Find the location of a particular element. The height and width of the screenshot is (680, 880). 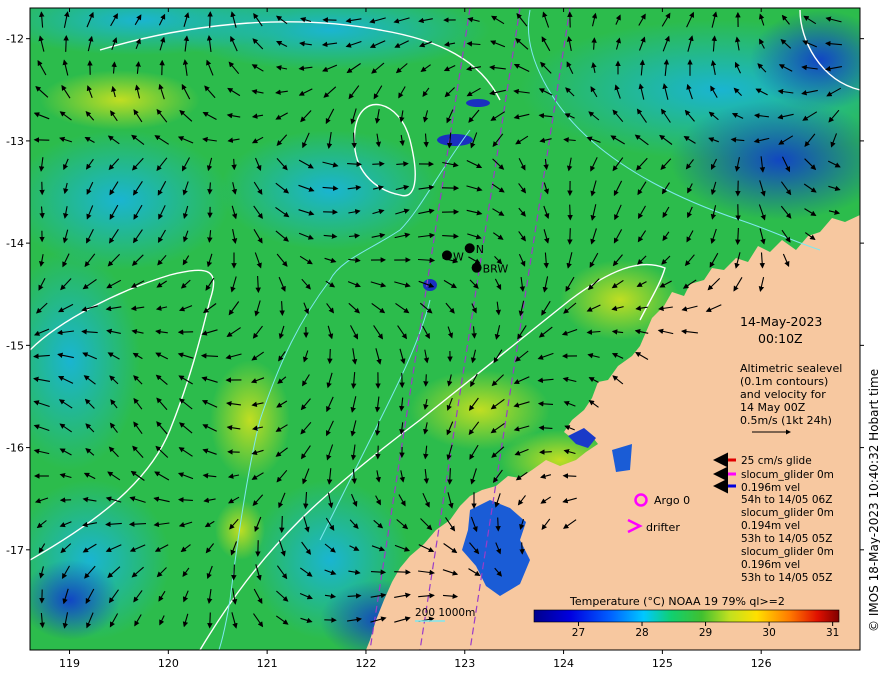

x-tick-label: 120 is located at coordinates (168, 663).